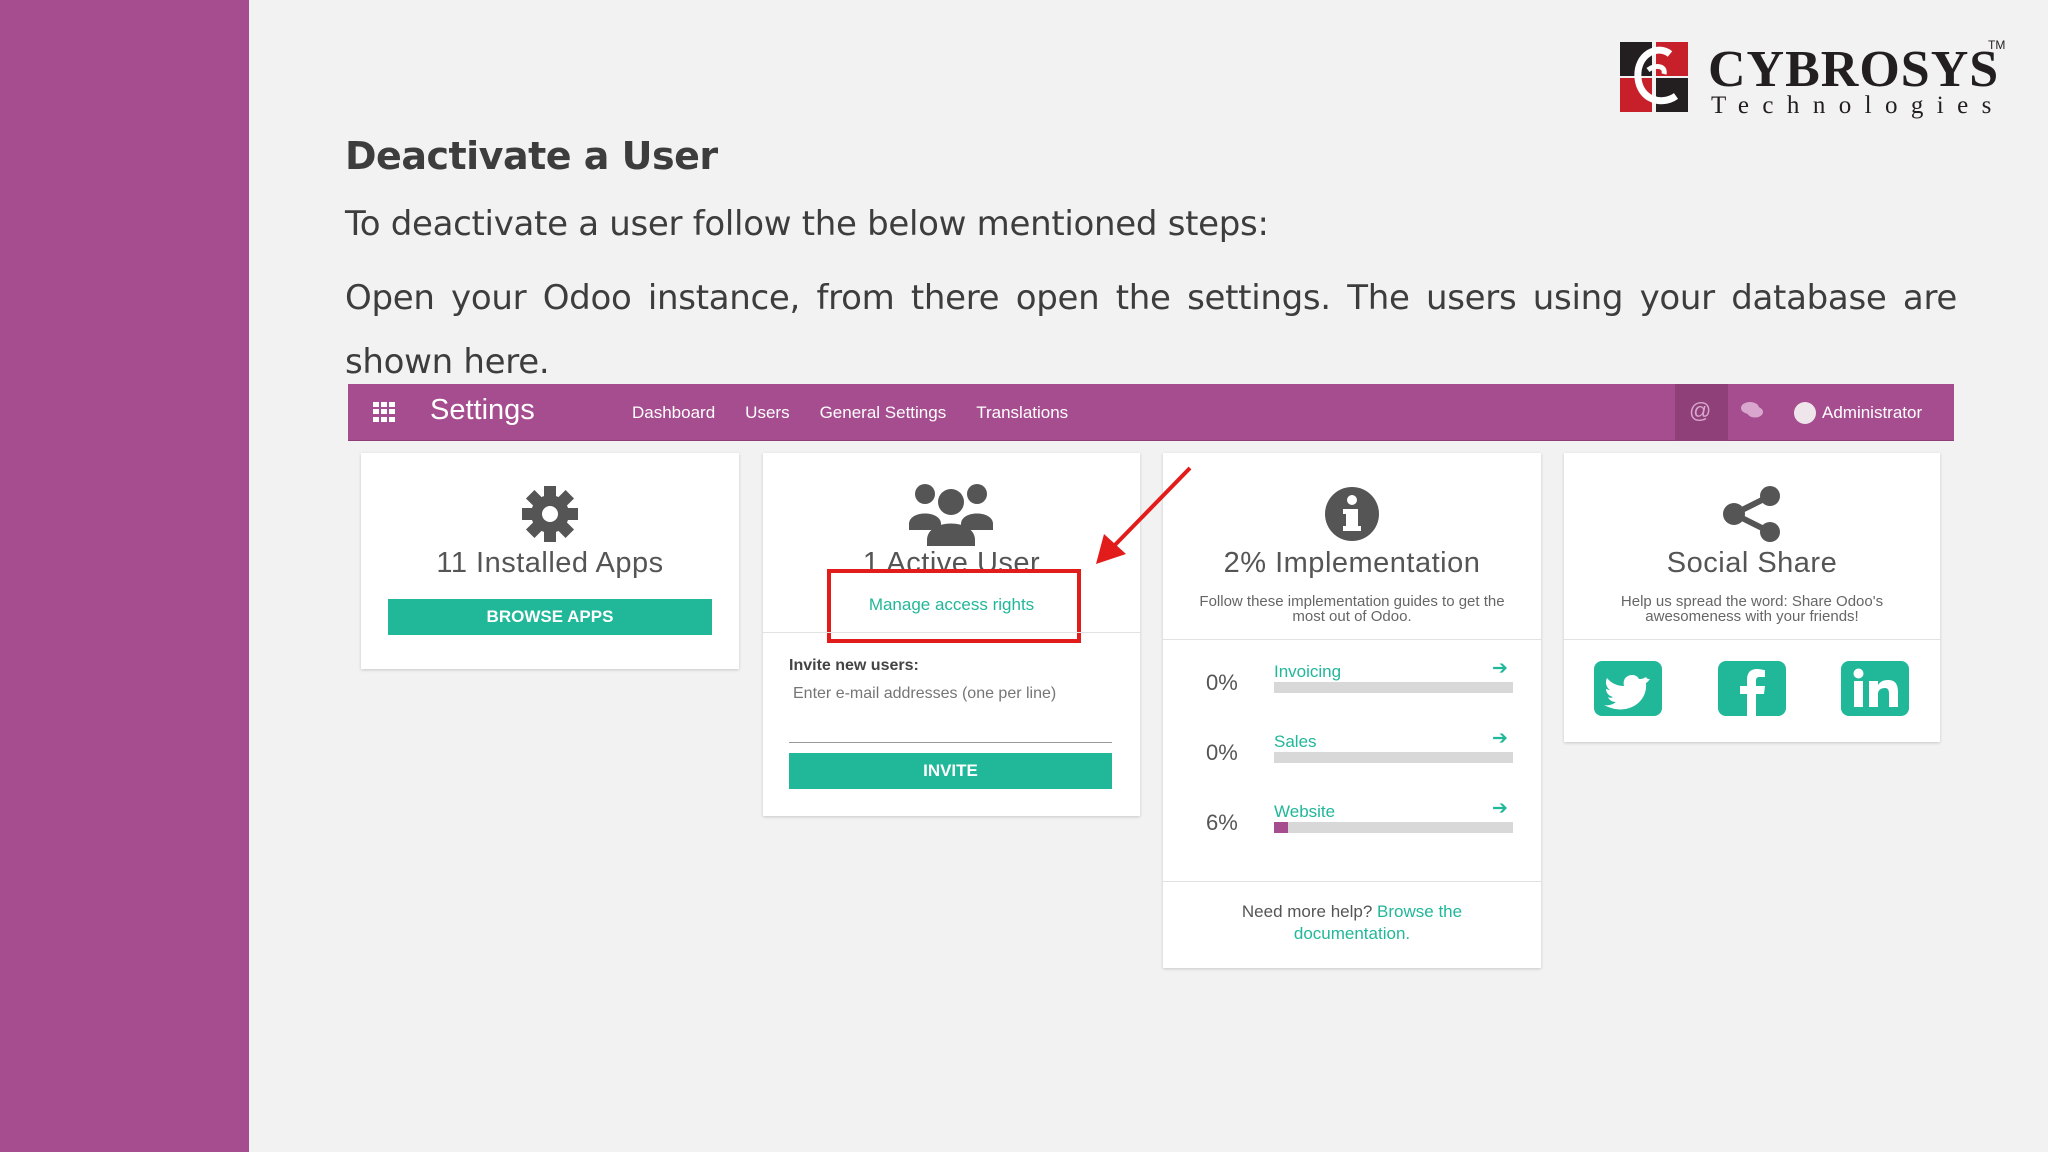 This screenshot has width=2048, height=1152. Describe the element at coordinates (385, 412) in the screenshot. I see `apps-grid-icon` at that location.